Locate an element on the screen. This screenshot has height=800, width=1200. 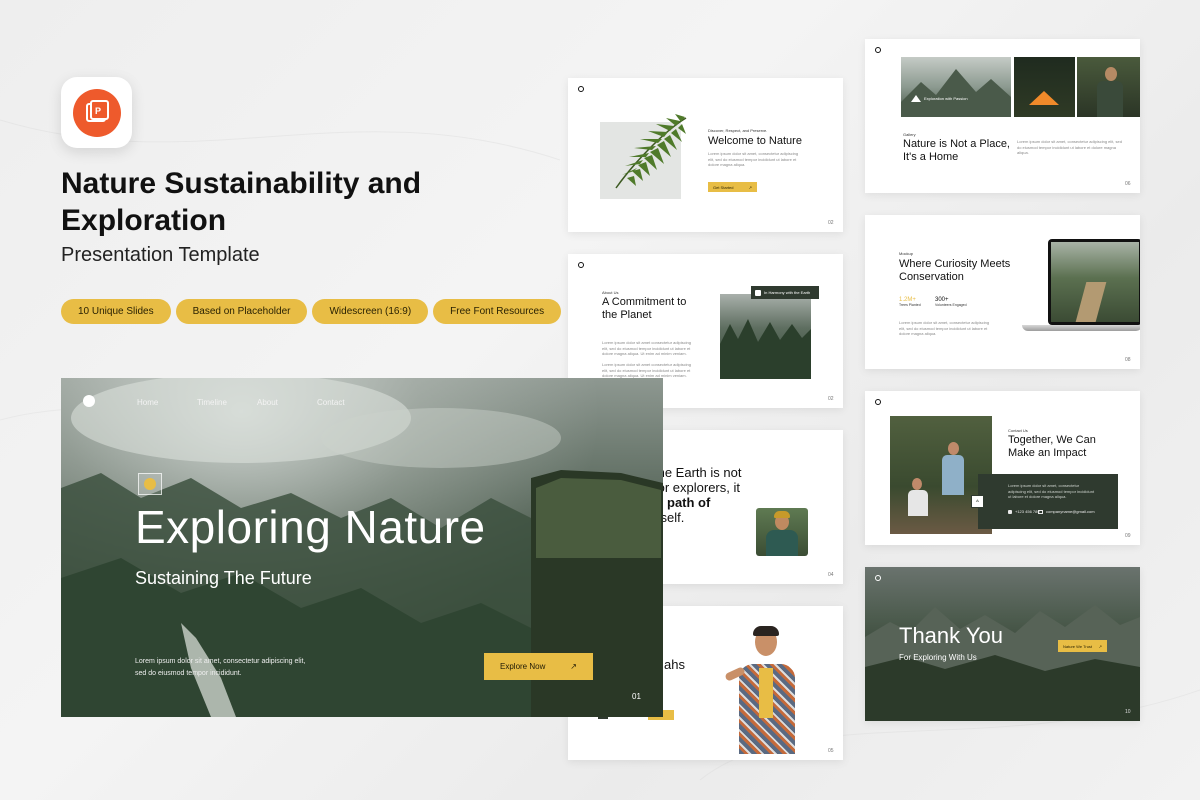
get-started-button: Get Started ↗ is located at coordinates (732, 187).